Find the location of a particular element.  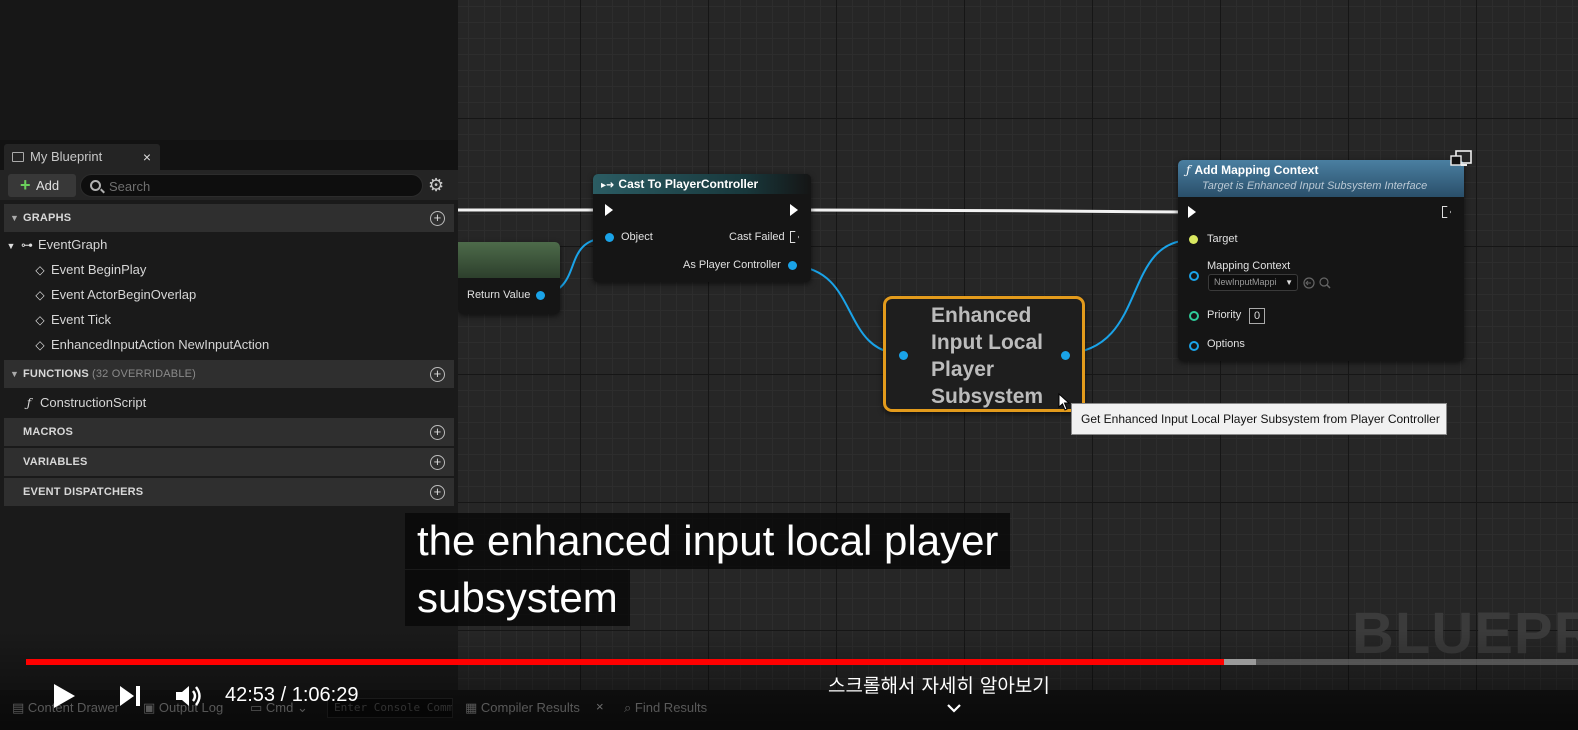

tree-item-construction-script: ƒ ConstructionScript is located at coordinates (84, 403).